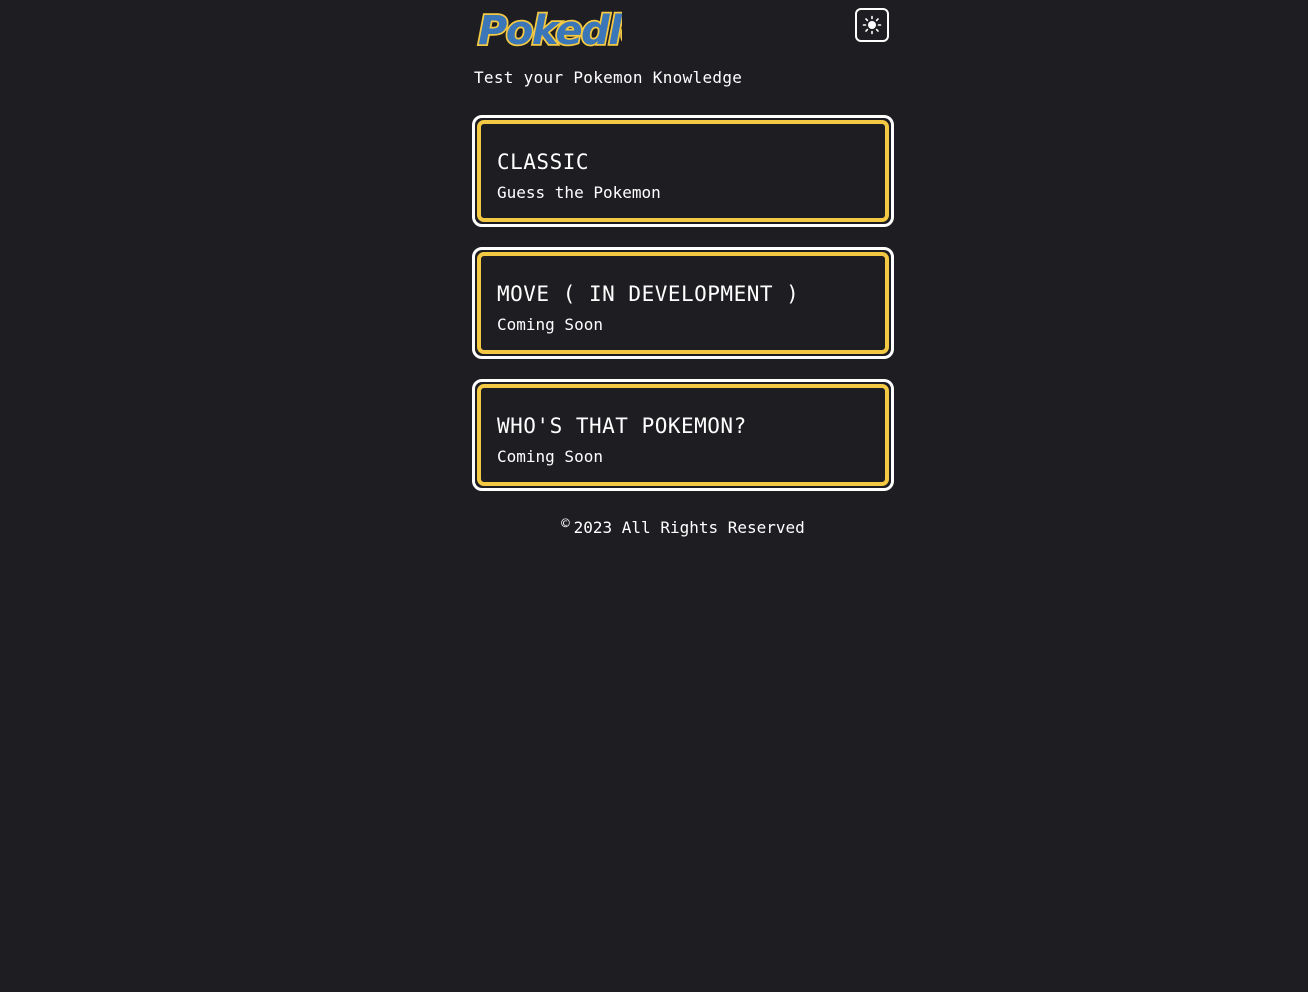 The height and width of the screenshot is (992, 1308). I want to click on mode-subtitle: Guess the Pokemon, so click(579, 192).